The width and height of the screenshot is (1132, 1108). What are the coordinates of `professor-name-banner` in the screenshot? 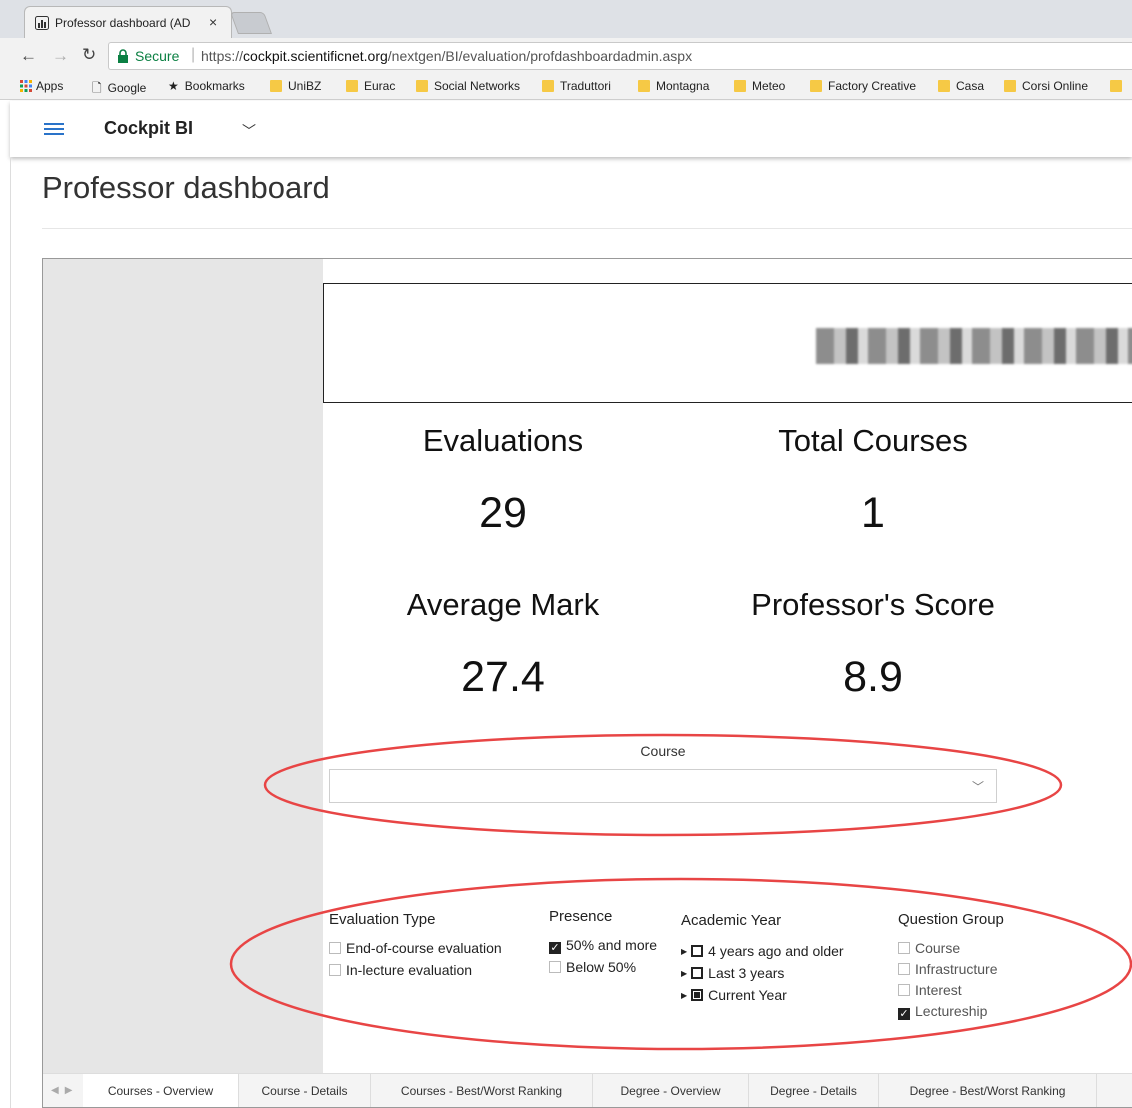 It's located at (727, 343).